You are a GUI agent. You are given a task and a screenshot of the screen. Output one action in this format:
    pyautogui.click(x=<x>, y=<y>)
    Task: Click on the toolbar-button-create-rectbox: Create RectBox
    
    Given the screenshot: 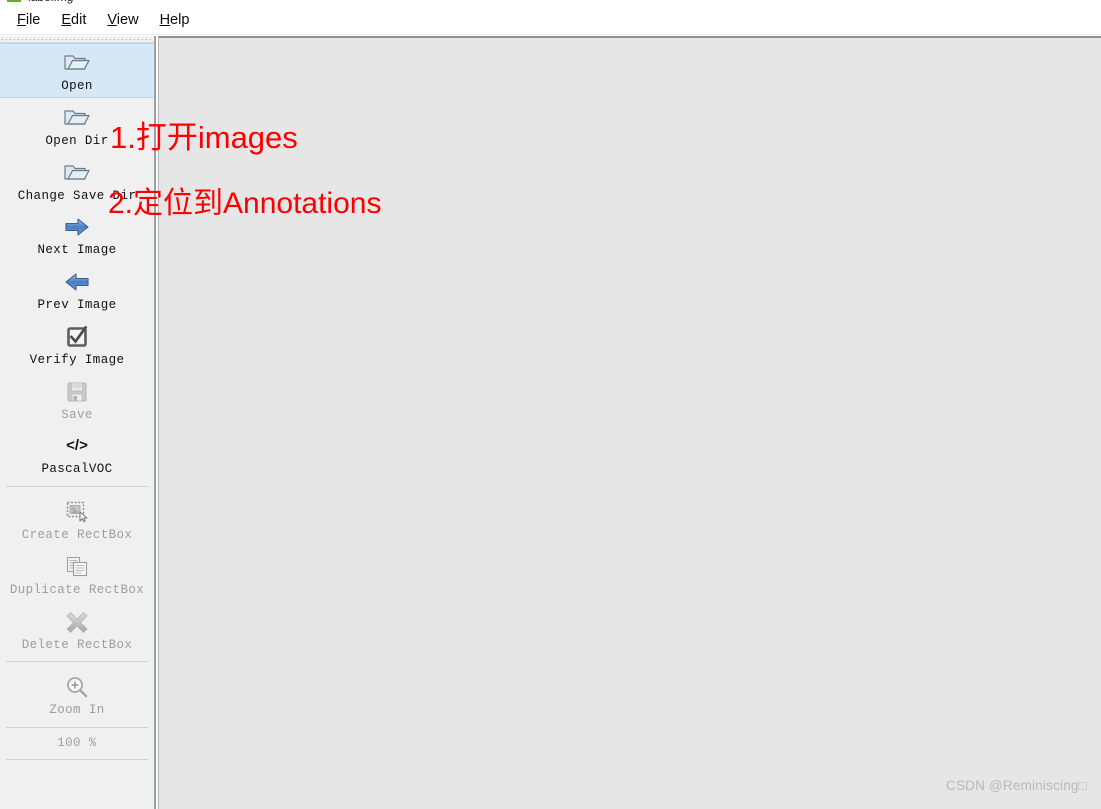 What is the action you would take?
    pyautogui.click(x=77, y=519)
    